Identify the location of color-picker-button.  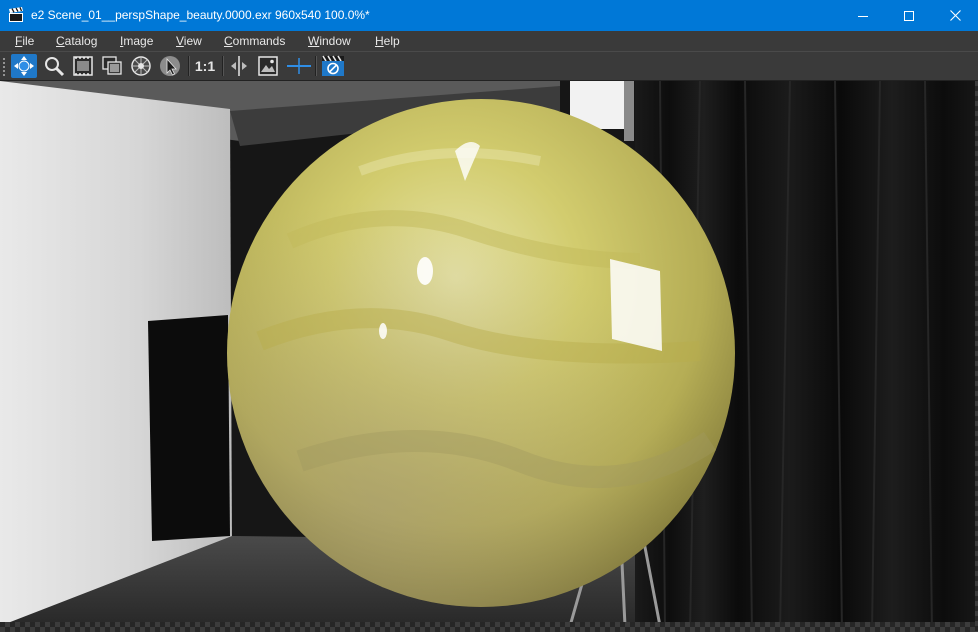
(141, 66).